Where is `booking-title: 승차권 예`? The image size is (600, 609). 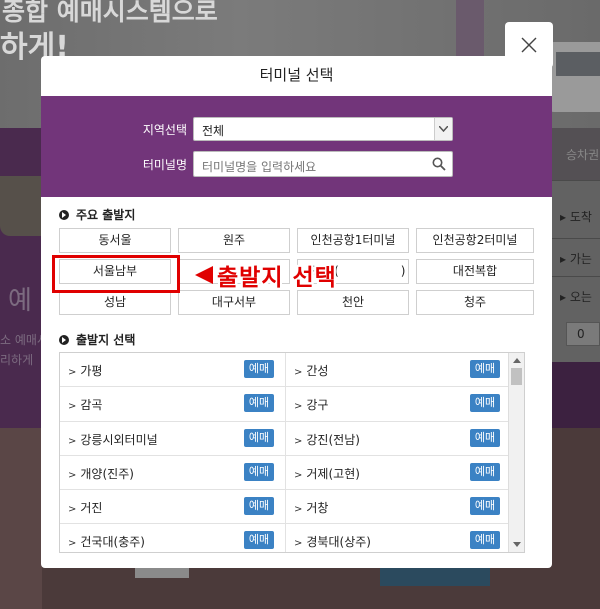 booking-title: 승차권 예 is located at coordinates (583, 155).